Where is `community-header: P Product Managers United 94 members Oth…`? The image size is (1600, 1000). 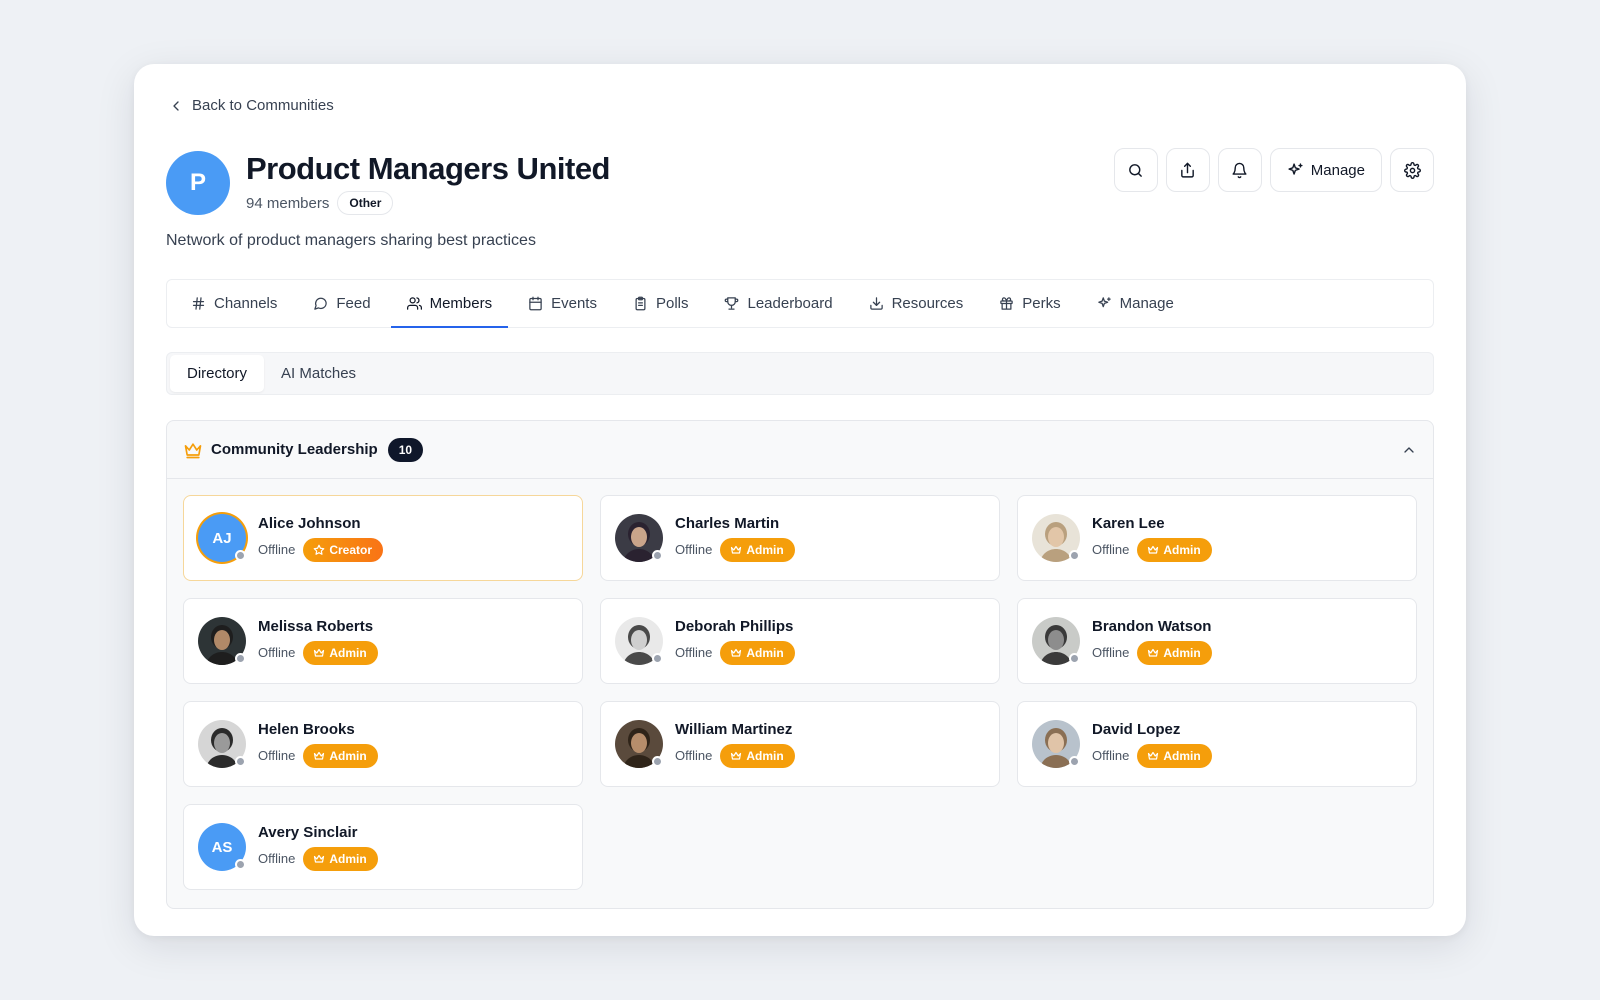
community-header: P Product Managers United 94 members Oth… is located at coordinates (388, 182).